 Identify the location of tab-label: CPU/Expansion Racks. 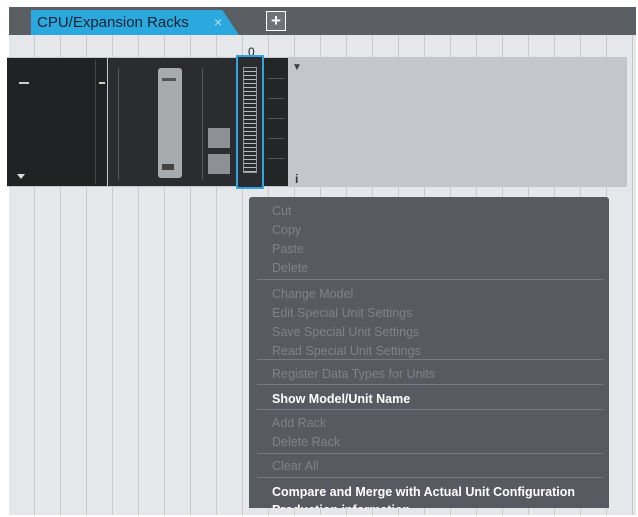
(113, 22).